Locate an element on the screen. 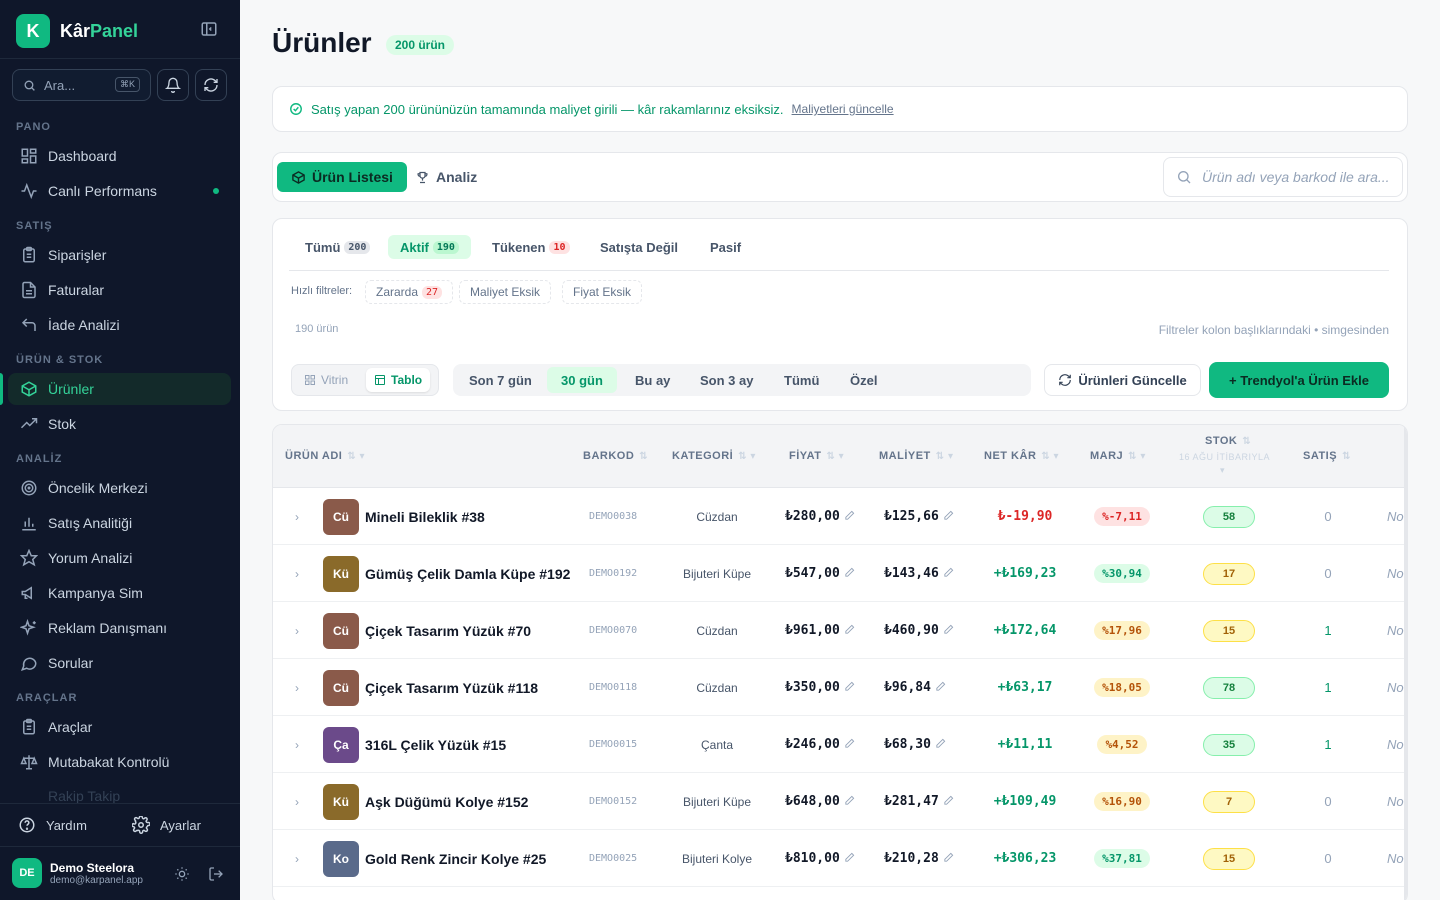 This screenshot has height=900, width=1440. stock-badge: 7 is located at coordinates (1229, 801).